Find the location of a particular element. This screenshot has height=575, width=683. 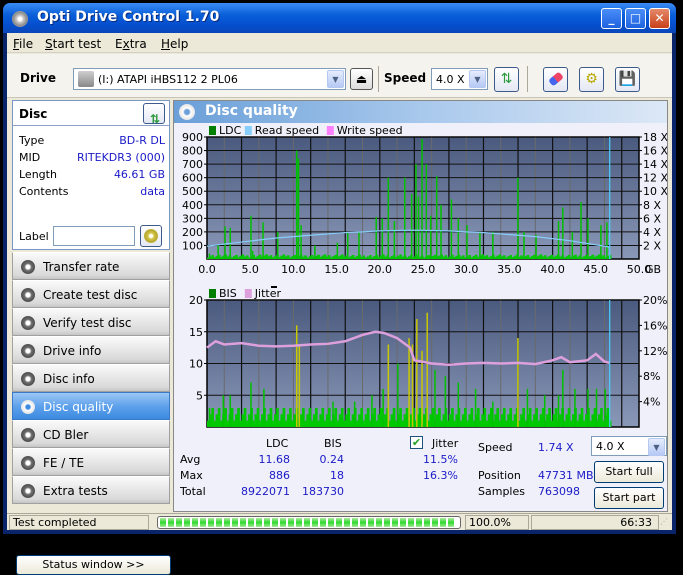

nav-disc-quality: Disc quality is located at coordinates (91, 406).